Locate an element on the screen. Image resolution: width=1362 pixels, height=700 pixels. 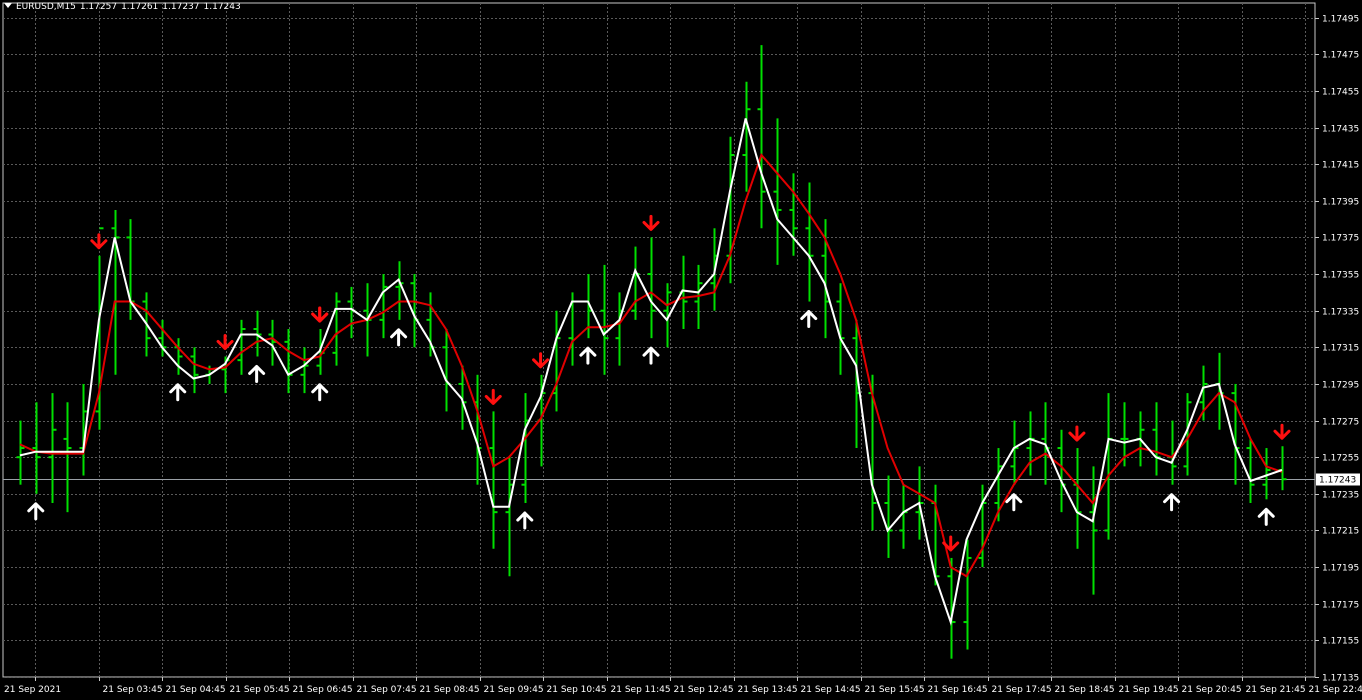
y-tick-label: 1.17455 is located at coordinates (1340, 93).